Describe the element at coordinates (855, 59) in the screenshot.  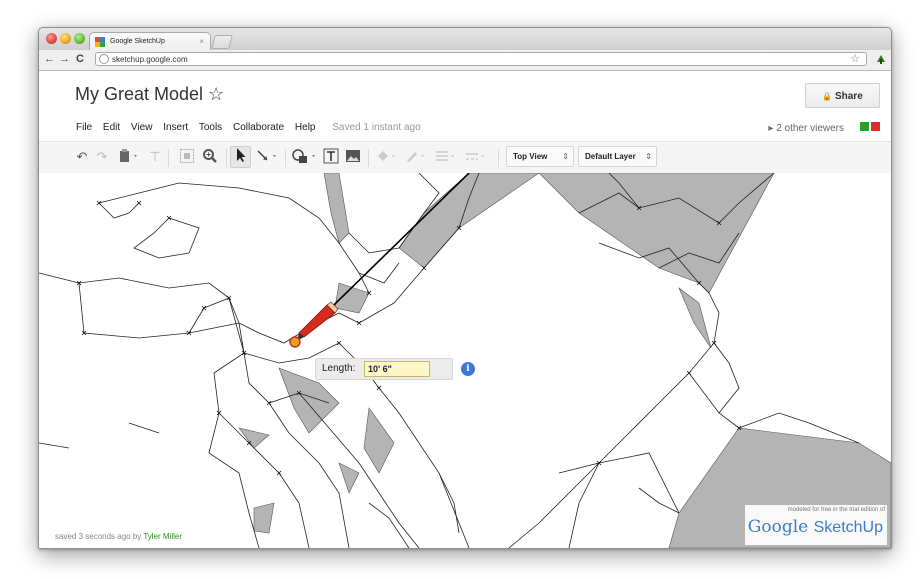
I see `bookmark-star-icon: ☆` at that location.